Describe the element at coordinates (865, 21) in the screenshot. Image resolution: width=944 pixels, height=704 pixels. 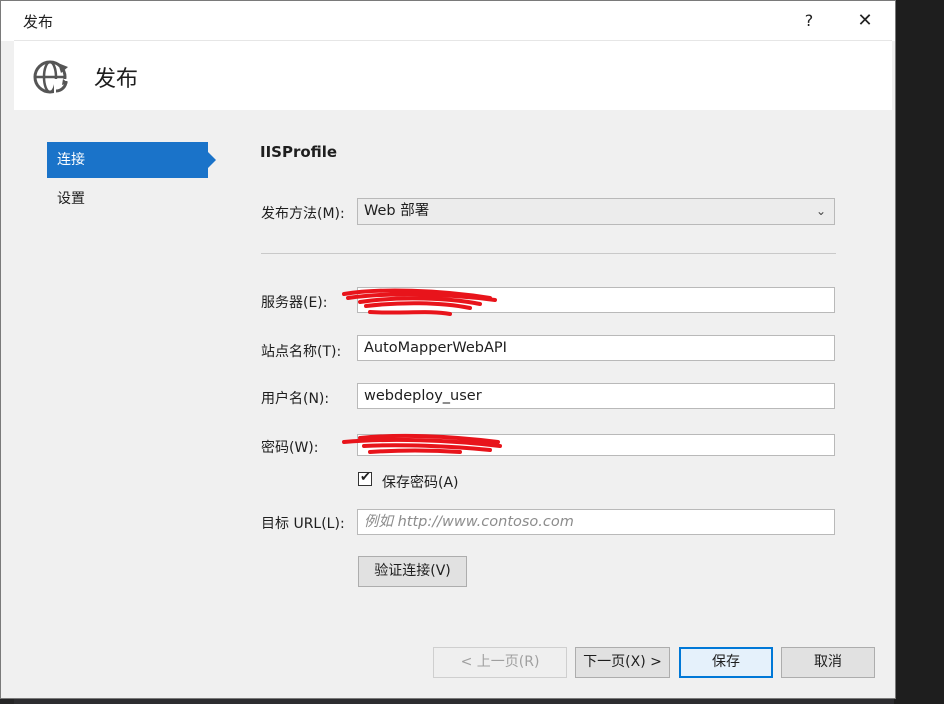
I see `close-button: ✕` at that location.